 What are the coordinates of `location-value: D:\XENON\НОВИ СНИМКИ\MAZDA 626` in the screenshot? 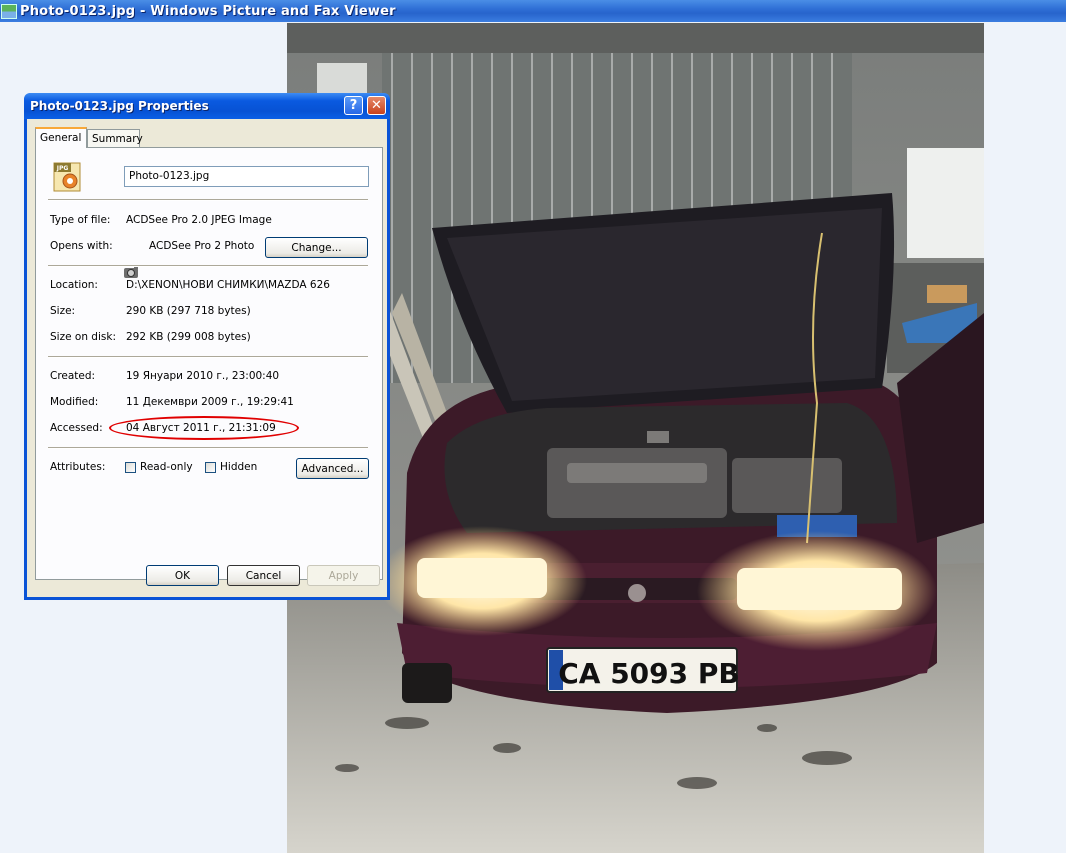 It's located at (228, 285).